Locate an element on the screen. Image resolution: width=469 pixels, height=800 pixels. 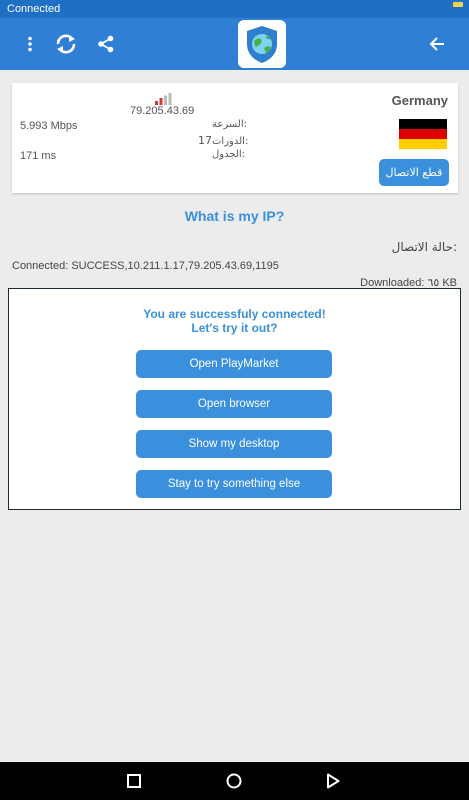
server-ip: 79.205.43.69 is located at coordinates (162, 111).